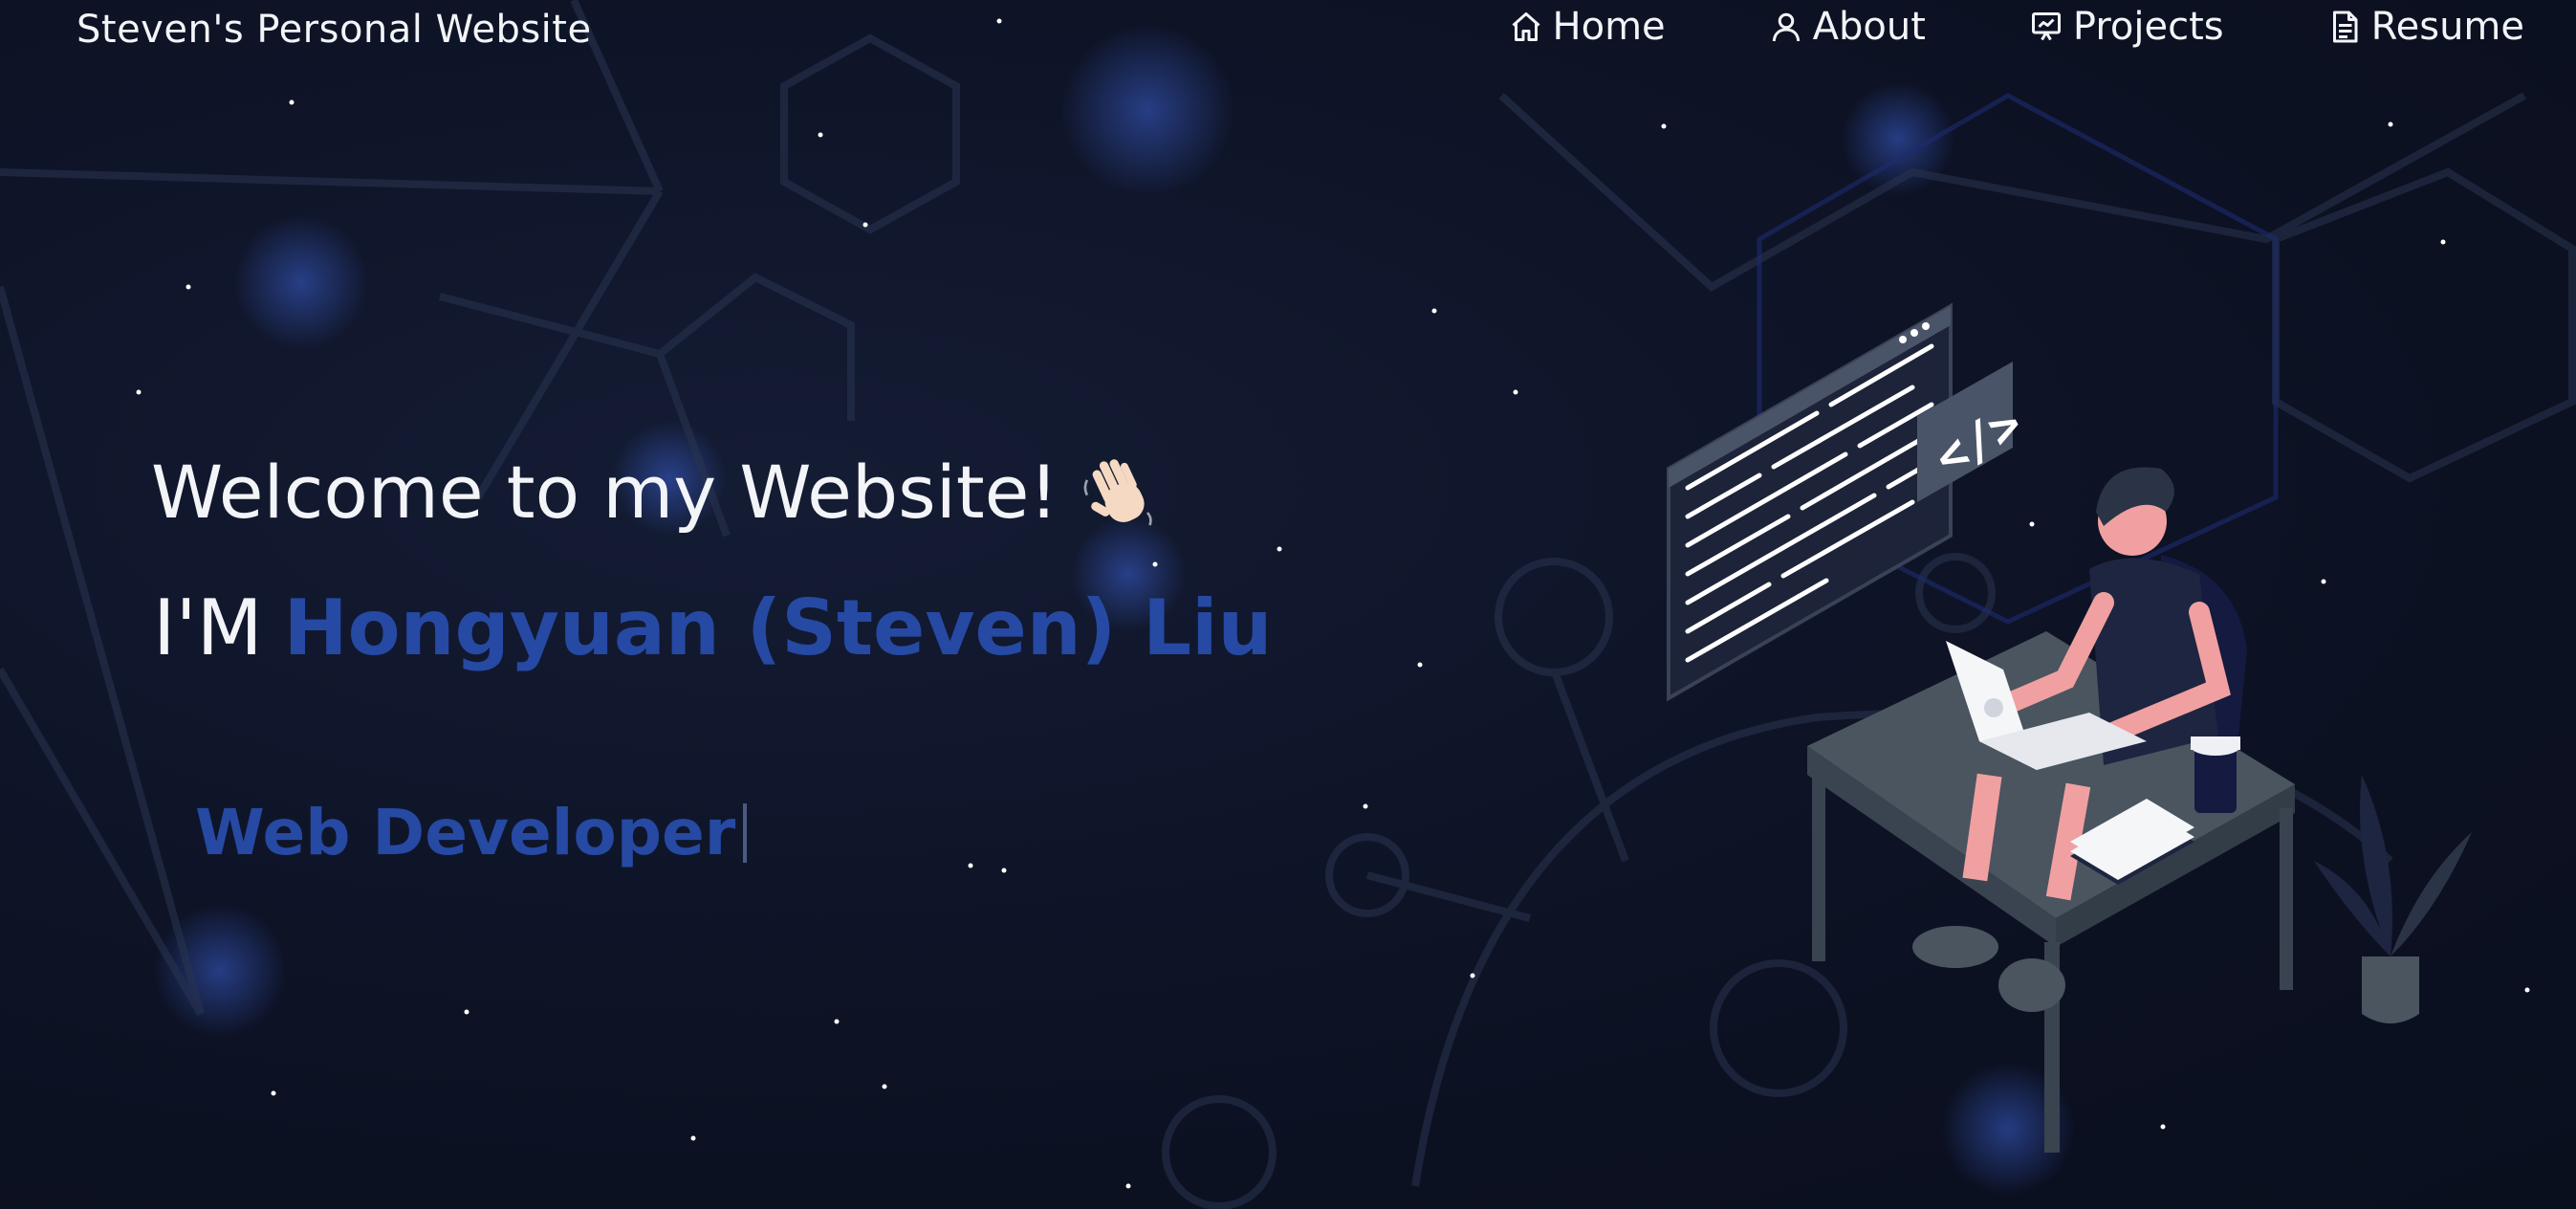  What do you see at coordinates (465, 833) in the screenshot?
I see `role-text: Web Developer` at bounding box center [465, 833].